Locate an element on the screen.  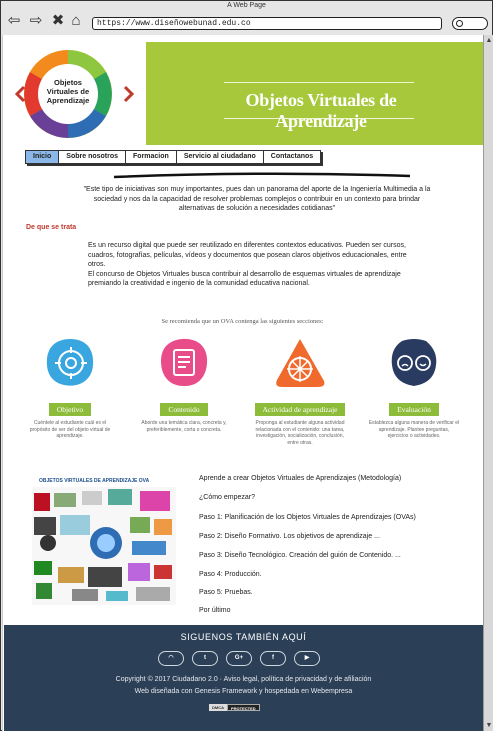
home-icon: ⌂ is located at coordinates (76, 21).